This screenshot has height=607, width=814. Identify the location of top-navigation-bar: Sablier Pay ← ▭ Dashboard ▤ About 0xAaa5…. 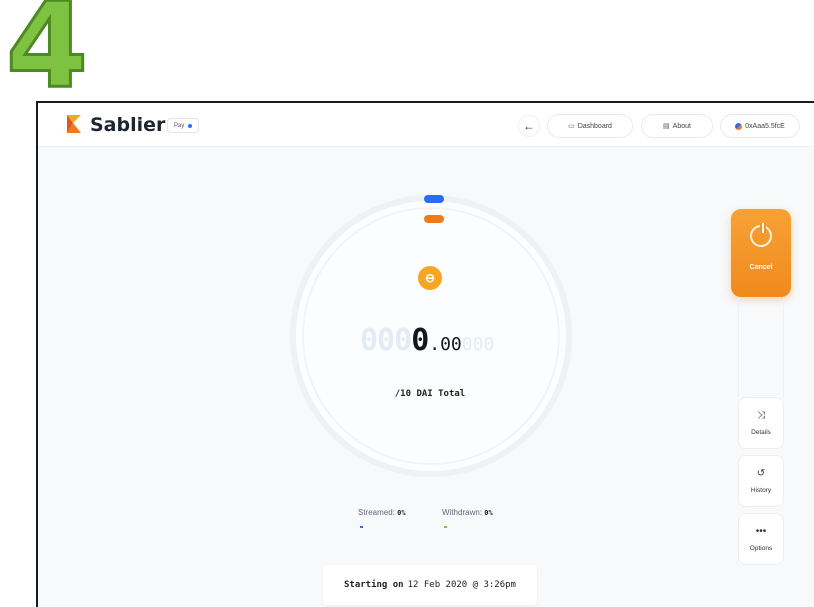
(426, 125).